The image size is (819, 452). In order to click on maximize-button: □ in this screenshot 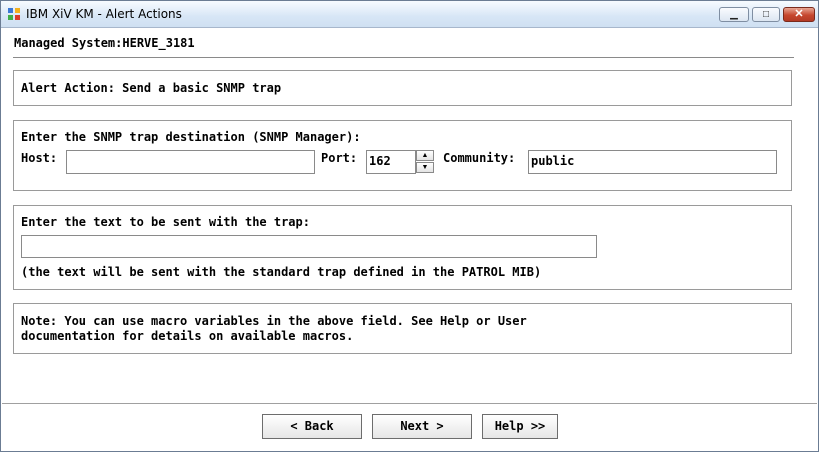, I will do `click(766, 14)`.